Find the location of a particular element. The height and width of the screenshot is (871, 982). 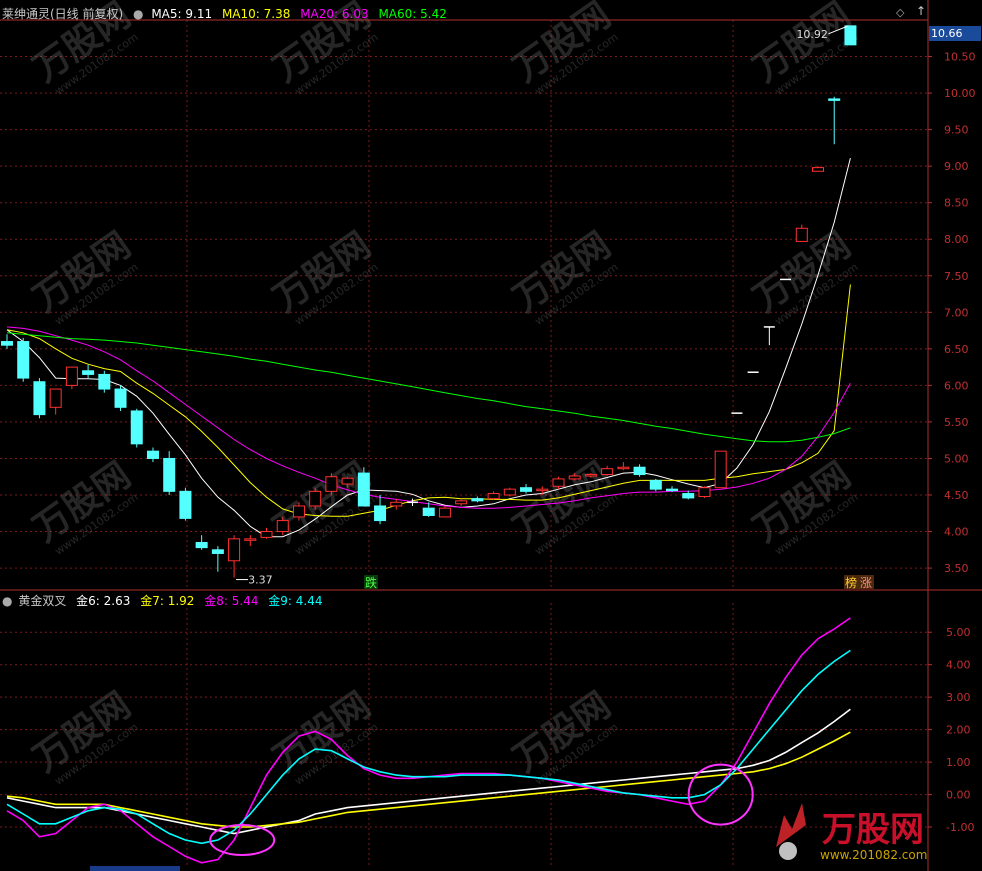

gold6-label: 金6: 2.63 is located at coordinates (103, 601).